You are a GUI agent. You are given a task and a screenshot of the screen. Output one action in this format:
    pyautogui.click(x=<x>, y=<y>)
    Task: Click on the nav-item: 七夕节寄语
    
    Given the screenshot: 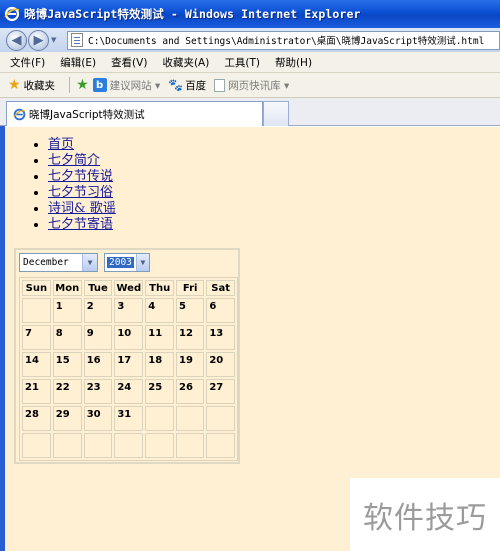 What is the action you would take?
    pyautogui.click(x=82, y=225)
    